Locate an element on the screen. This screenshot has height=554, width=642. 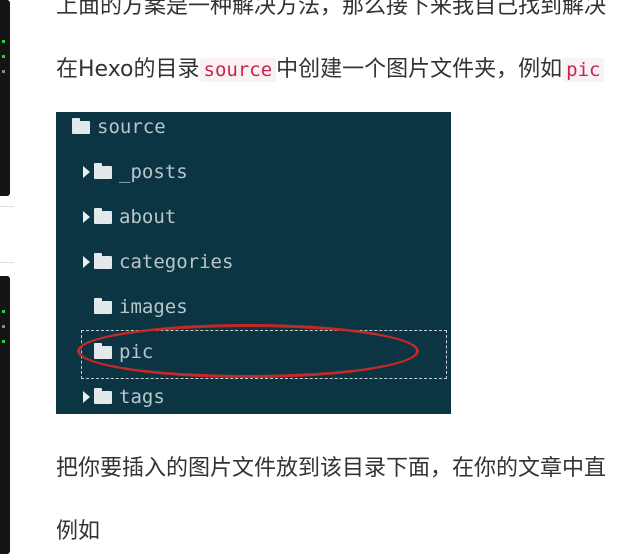
article-paragraph: 在Hexo的目录 source 中创建一个图片文件夹，例如 pic is located at coordinates (330, 70).